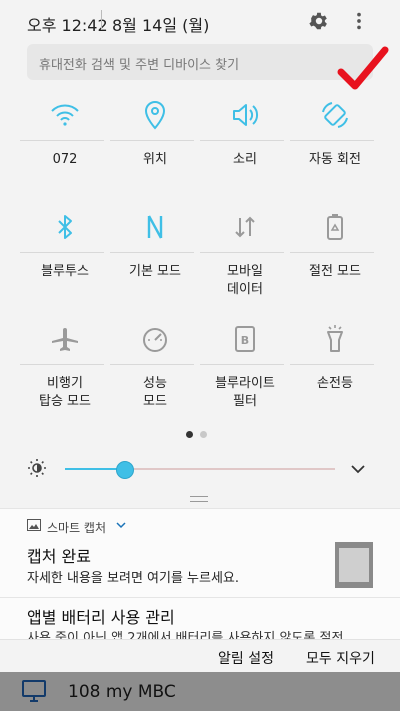  What do you see at coordinates (203, 434) in the screenshot?
I see `page-dot` at bounding box center [203, 434].